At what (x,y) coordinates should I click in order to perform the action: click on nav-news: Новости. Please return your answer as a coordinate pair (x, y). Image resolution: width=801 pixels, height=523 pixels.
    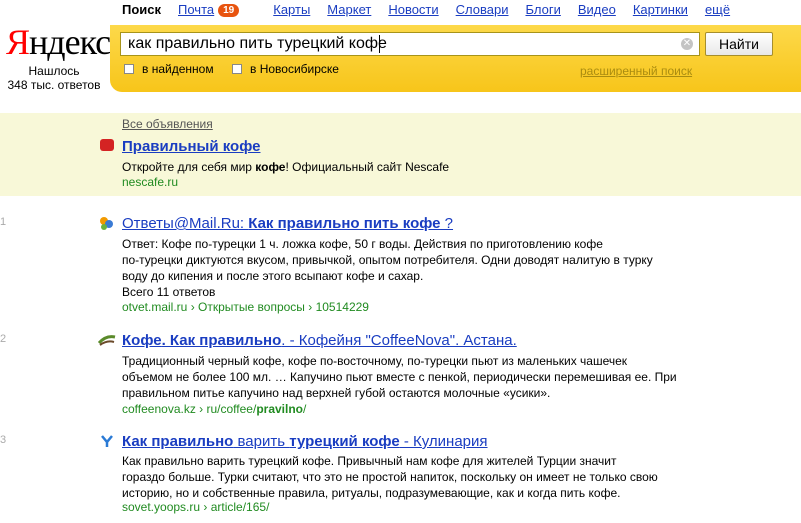
    Looking at the image, I should click on (413, 10).